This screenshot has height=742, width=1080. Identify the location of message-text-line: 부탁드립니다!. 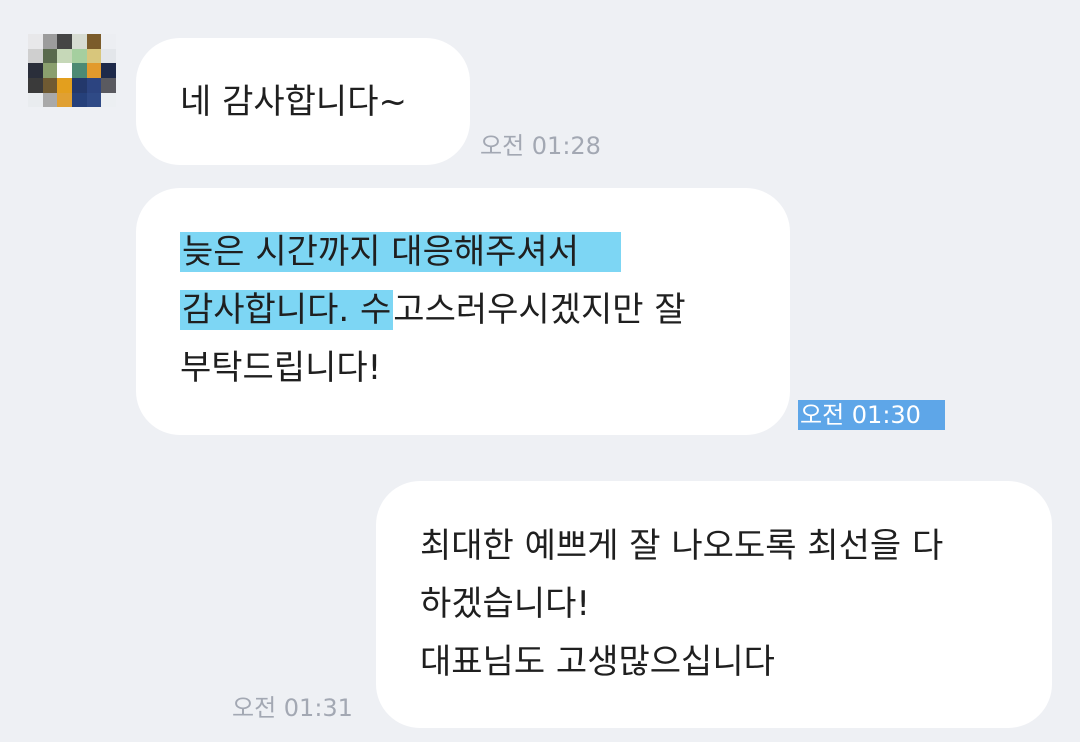
(280, 368).